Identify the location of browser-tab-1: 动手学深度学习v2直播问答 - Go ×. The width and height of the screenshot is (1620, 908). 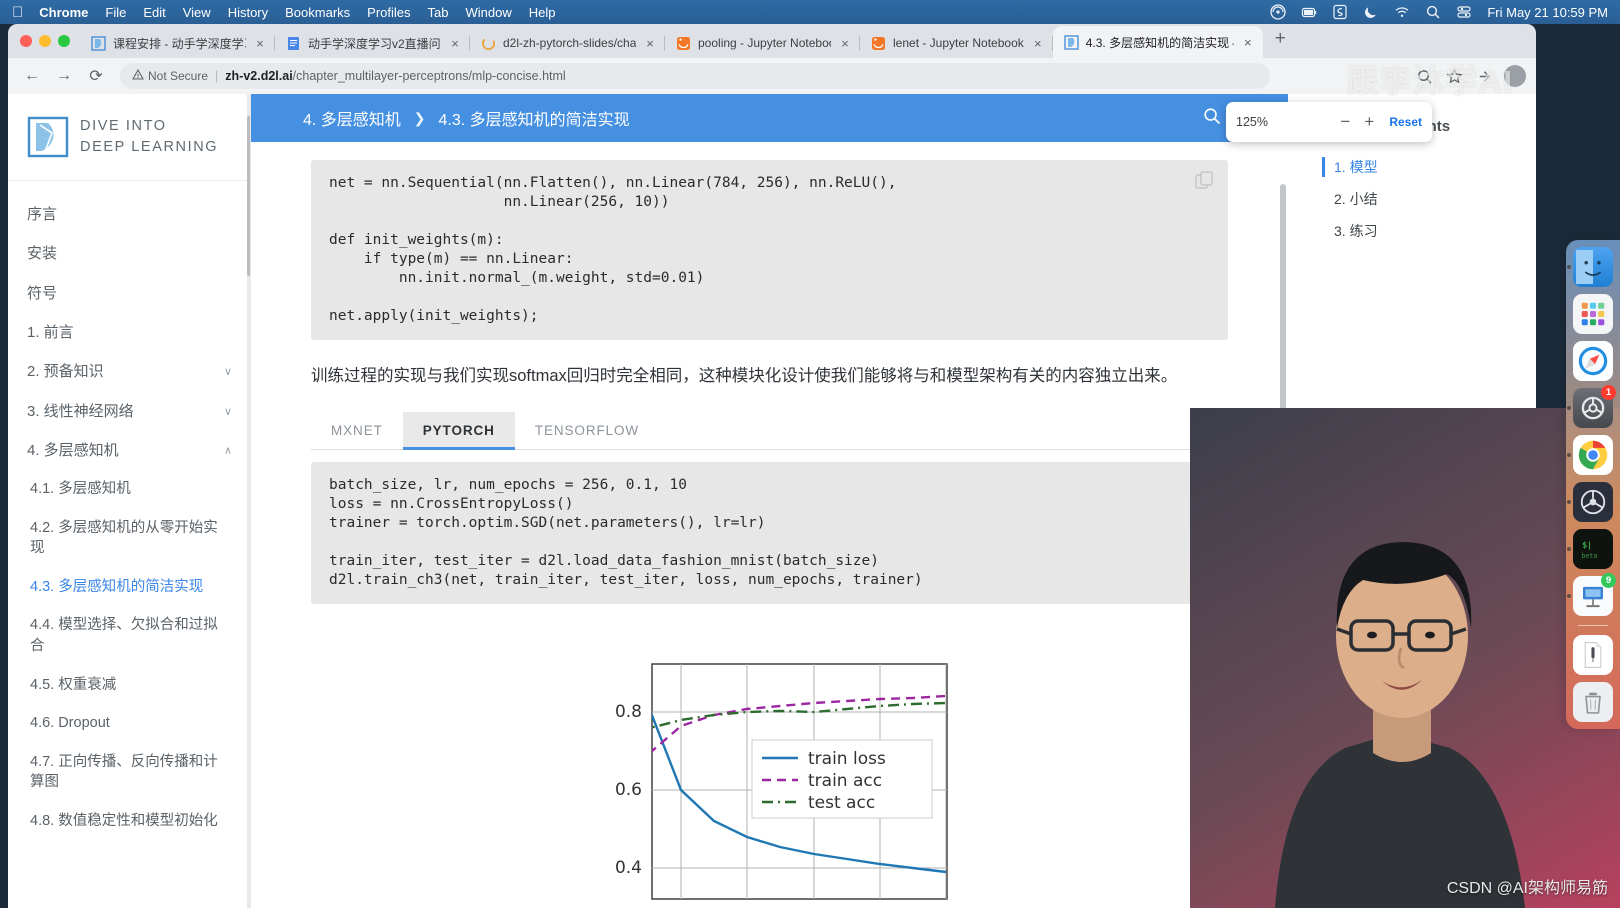
(372, 43).